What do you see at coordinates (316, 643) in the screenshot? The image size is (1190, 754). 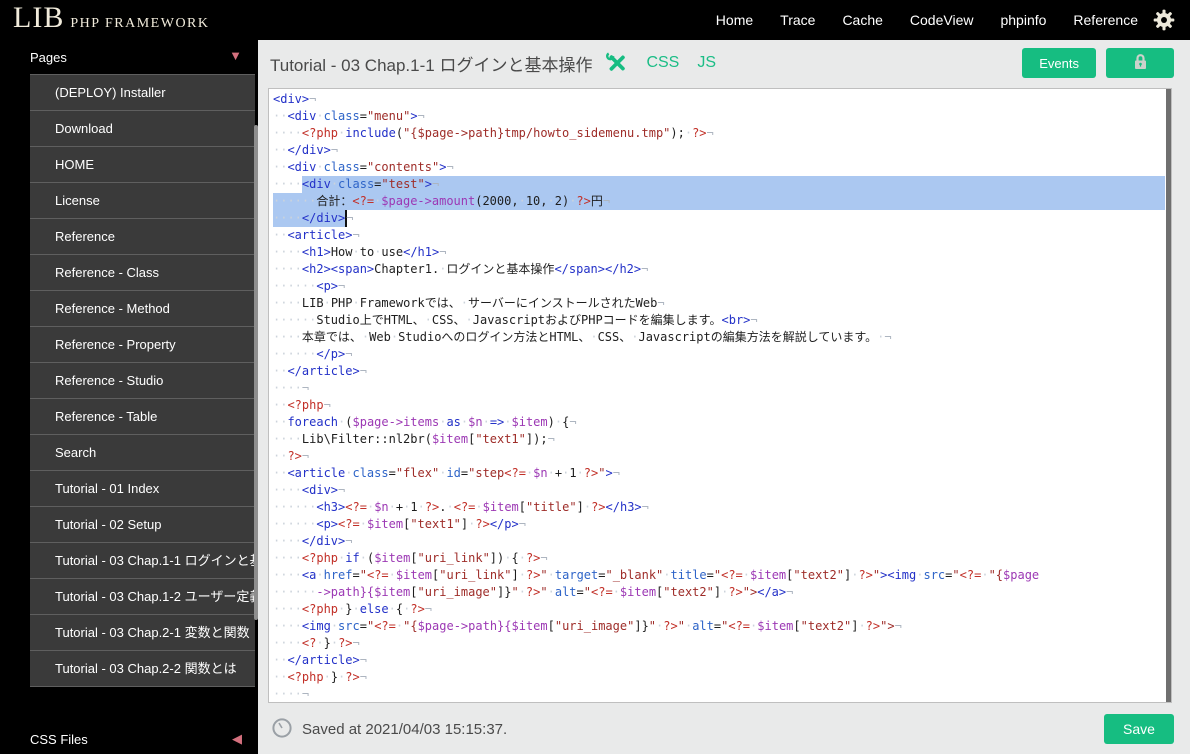 I see `code-line: ···· <? ·} · ?> ¬` at bounding box center [316, 643].